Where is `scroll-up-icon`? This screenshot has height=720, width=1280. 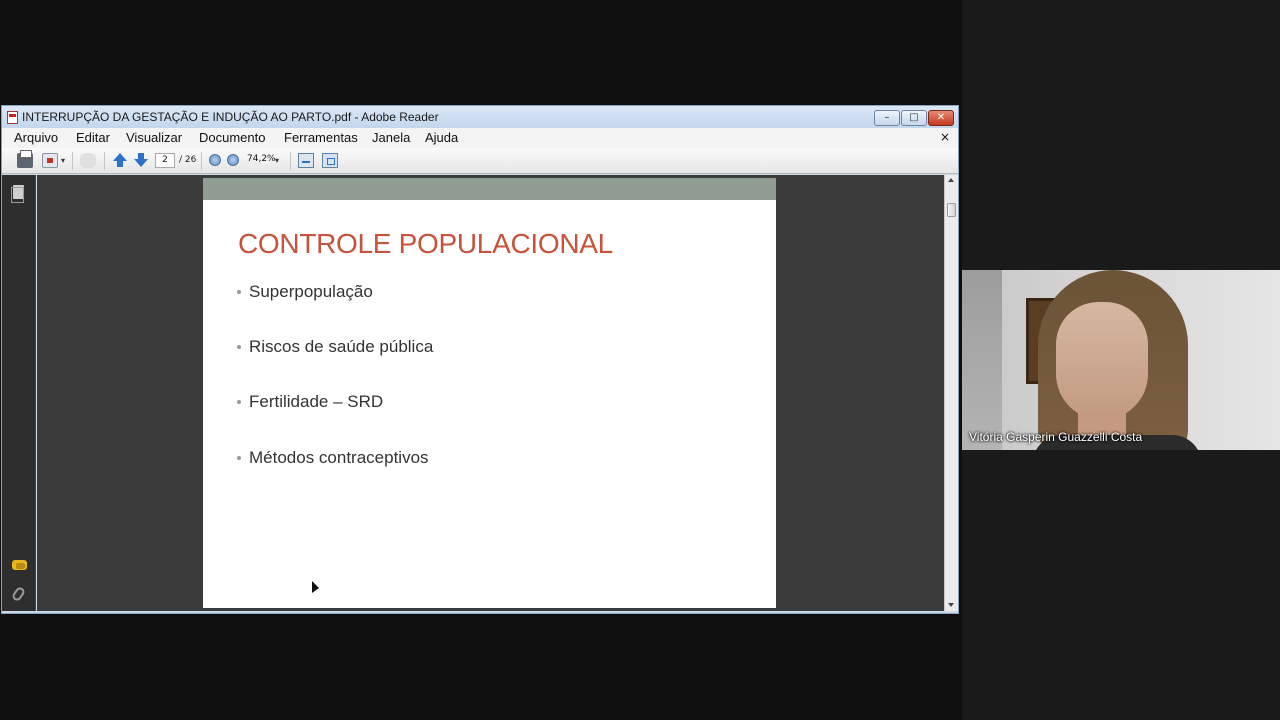
scroll-up-icon is located at coordinates (951, 180).